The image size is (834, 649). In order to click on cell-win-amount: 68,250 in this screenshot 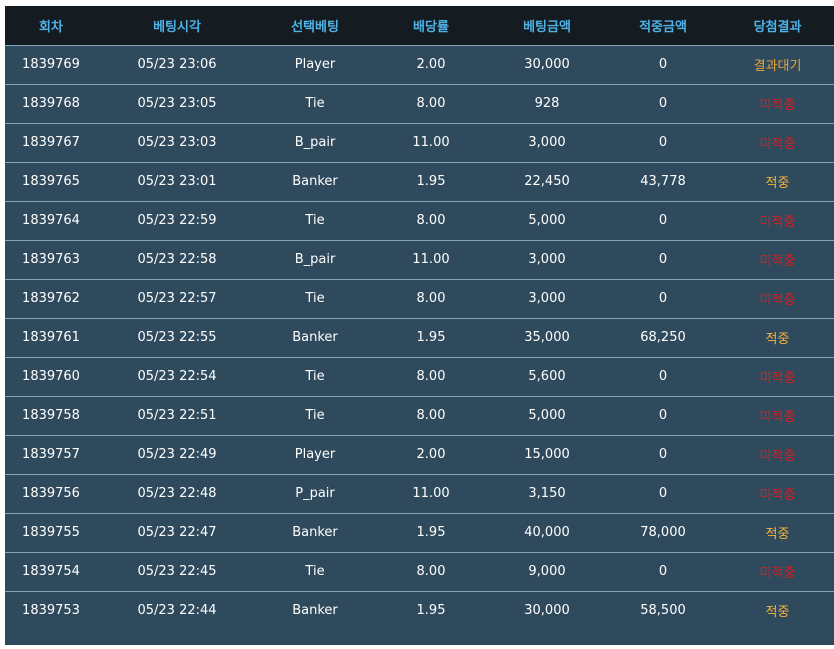, I will do `click(663, 337)`.